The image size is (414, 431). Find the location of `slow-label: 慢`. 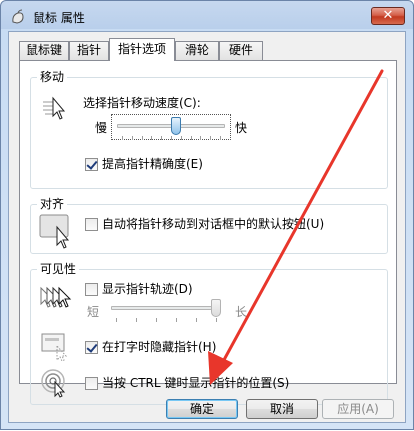

slow-label: 慢 is located at coordinates (101, 128).